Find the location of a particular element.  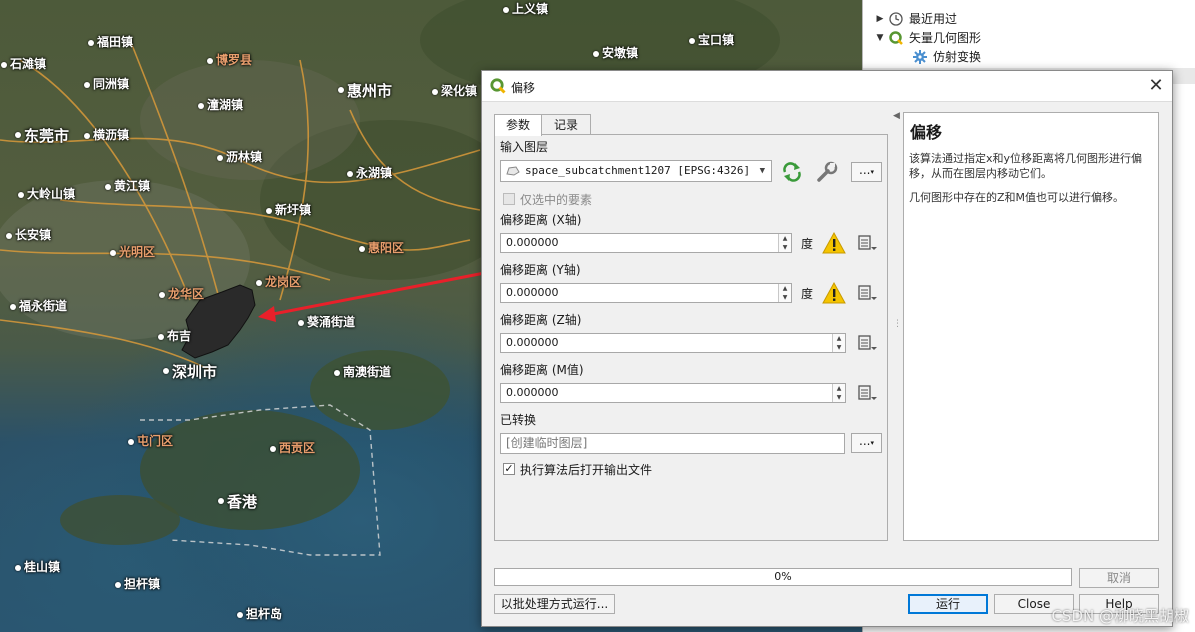

tree-item-vector-geometry: ▼ 矢量几何图形 is located at coordinates (927, 37).